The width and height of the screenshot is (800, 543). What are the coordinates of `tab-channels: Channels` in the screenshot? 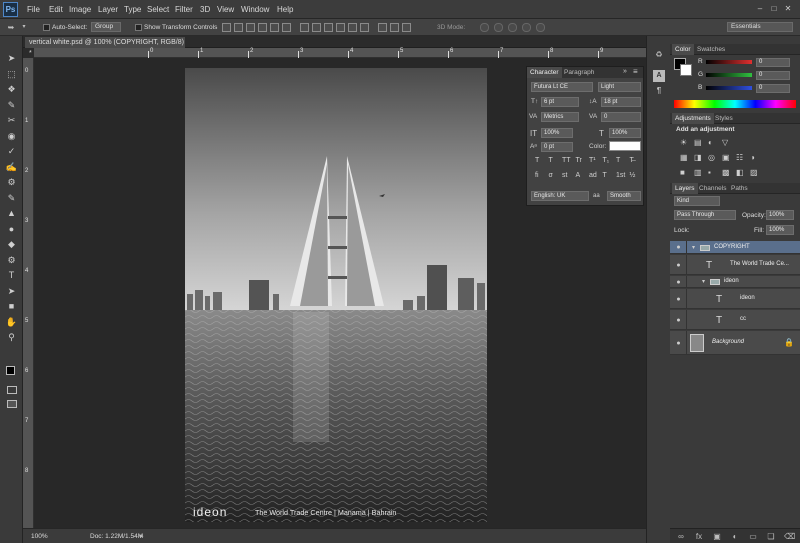 It's located at (712, 188).